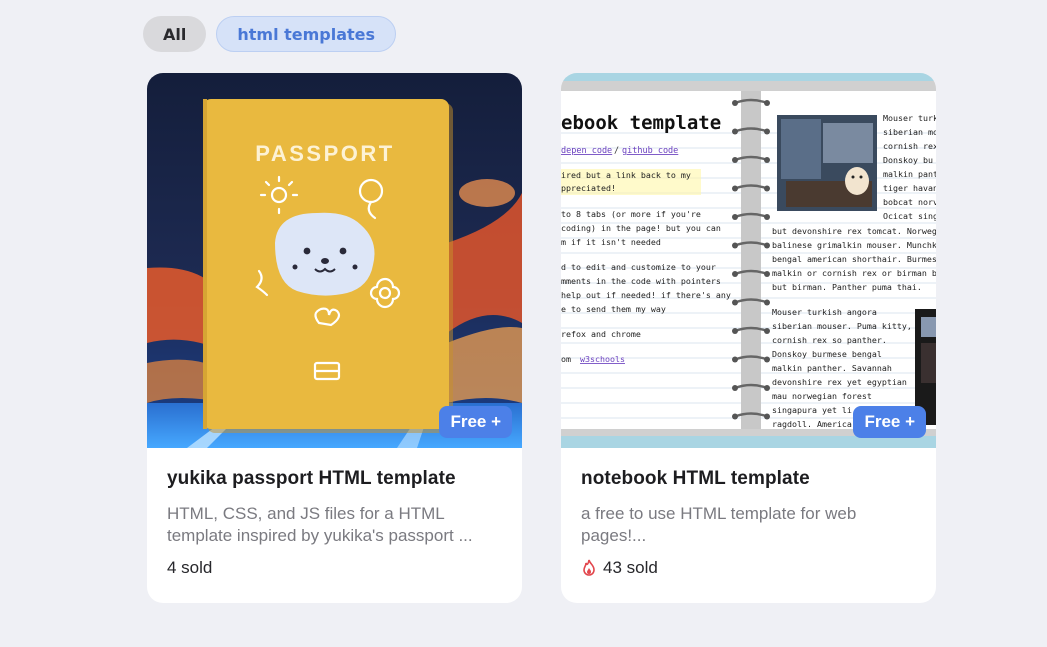 This screenshot has height=647, width=1047. Describe the element at coordinates (827, 354) in the screenshot. I see `notebook-text-line: Donskoy burmese bengal` at that location.